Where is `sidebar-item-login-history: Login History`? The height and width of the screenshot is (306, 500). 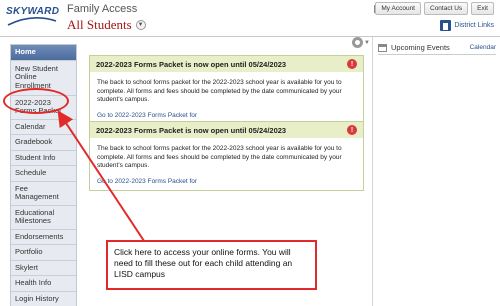 sidebar-item-login-history: Login History is located at coordinates (43, 299).